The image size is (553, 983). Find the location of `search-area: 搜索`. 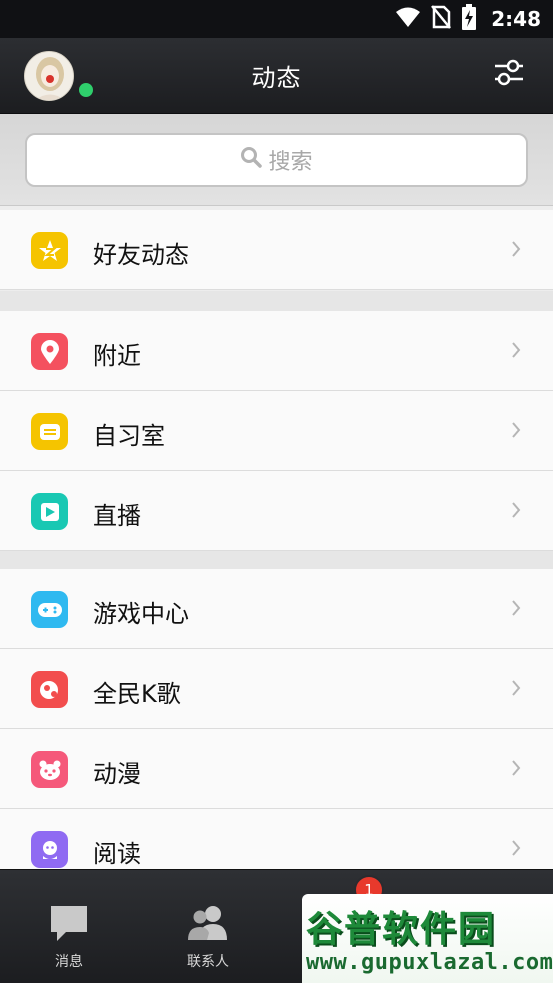

search-area: 搜索 is located at coordinates (276, 160).